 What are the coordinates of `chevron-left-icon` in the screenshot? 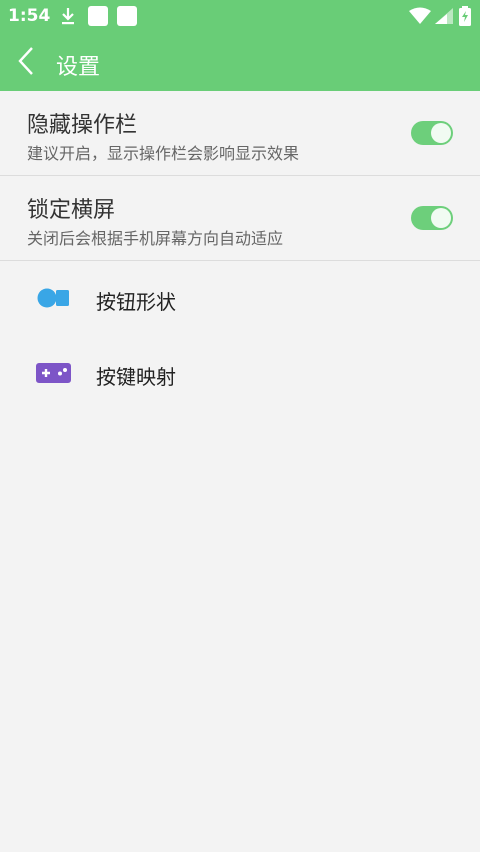 It's located at (25, 61).